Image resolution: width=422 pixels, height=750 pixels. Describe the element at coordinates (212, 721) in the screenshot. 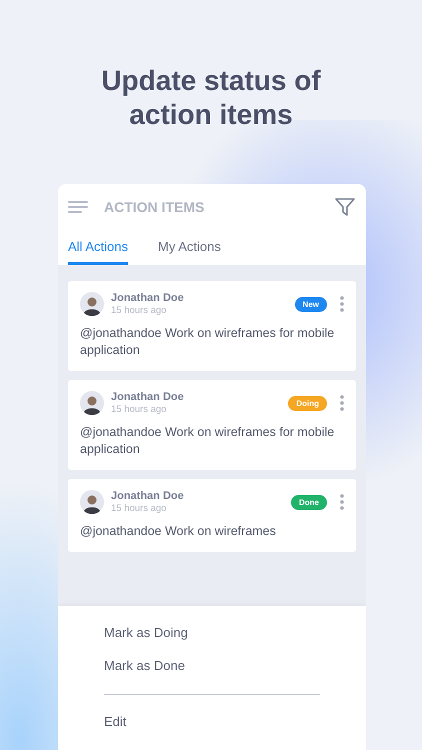

I see `menu-item: Edit` at that location.